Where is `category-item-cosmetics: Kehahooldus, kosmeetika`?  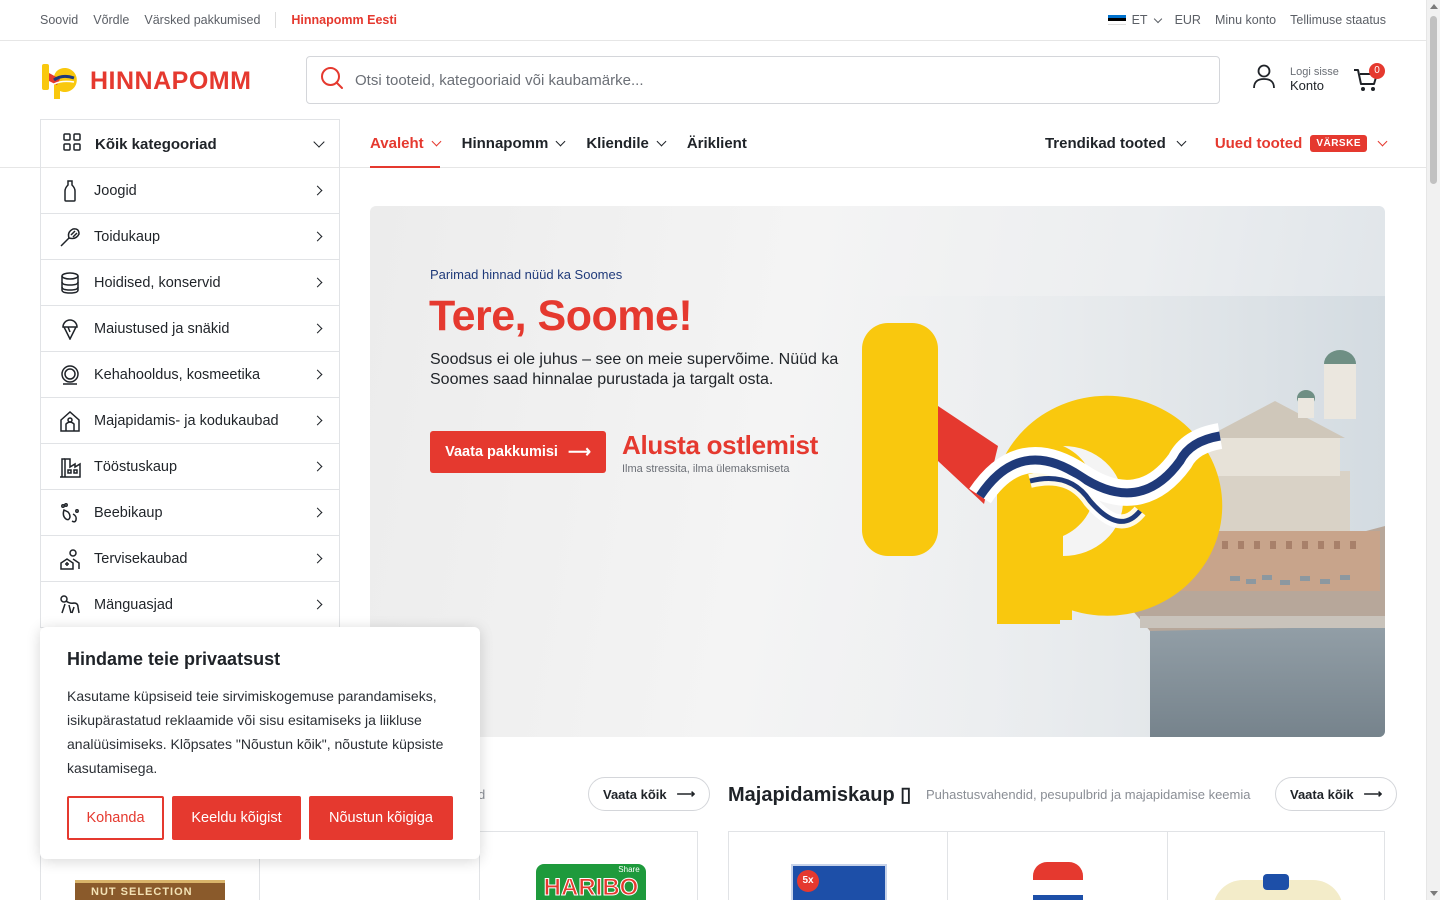
category-item-cosmetics: Kehahooldus, kosmeetika is located at coordinates (190, 375).